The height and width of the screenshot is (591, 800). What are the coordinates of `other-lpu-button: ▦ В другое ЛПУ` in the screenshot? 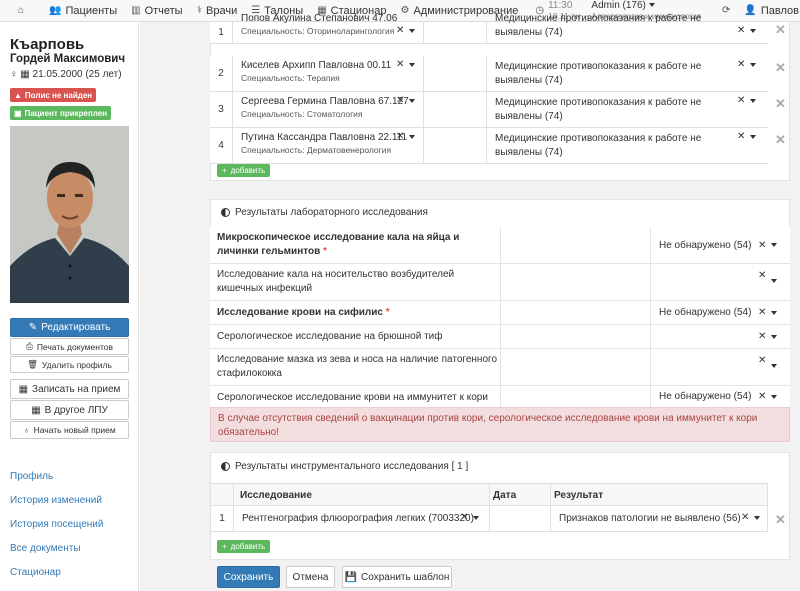 It's located at (69, 410).